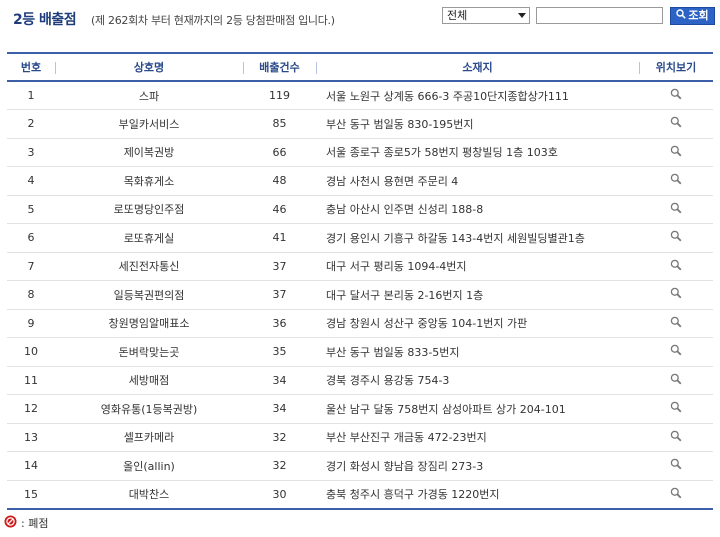  Describe the element at coordinates (279, 495) in the screenshot. I see `row-count: 30` at that location.